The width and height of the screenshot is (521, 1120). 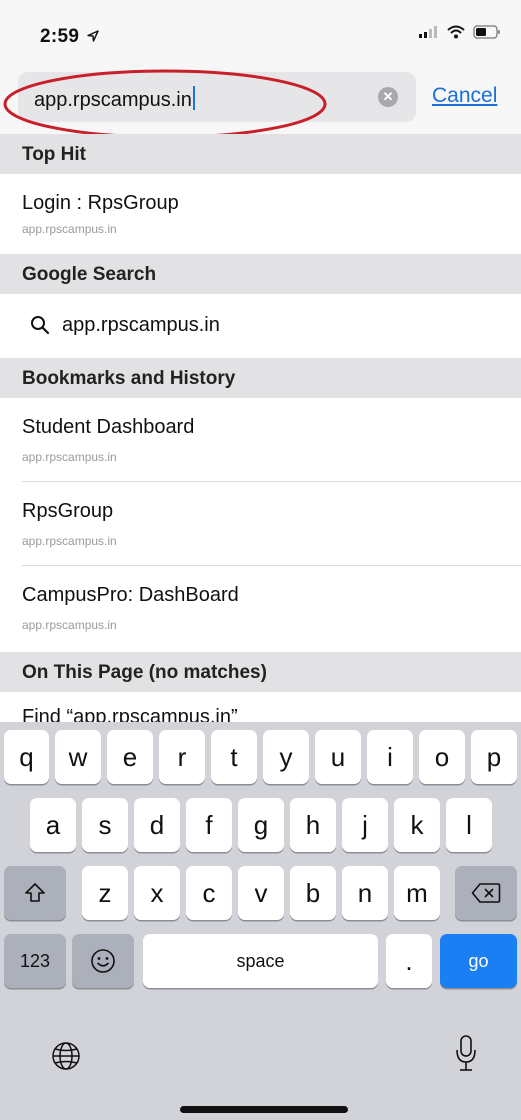 I want to click on search-header: app.rpscampus.in ✕ Cancel, so click(x=260, y=101).